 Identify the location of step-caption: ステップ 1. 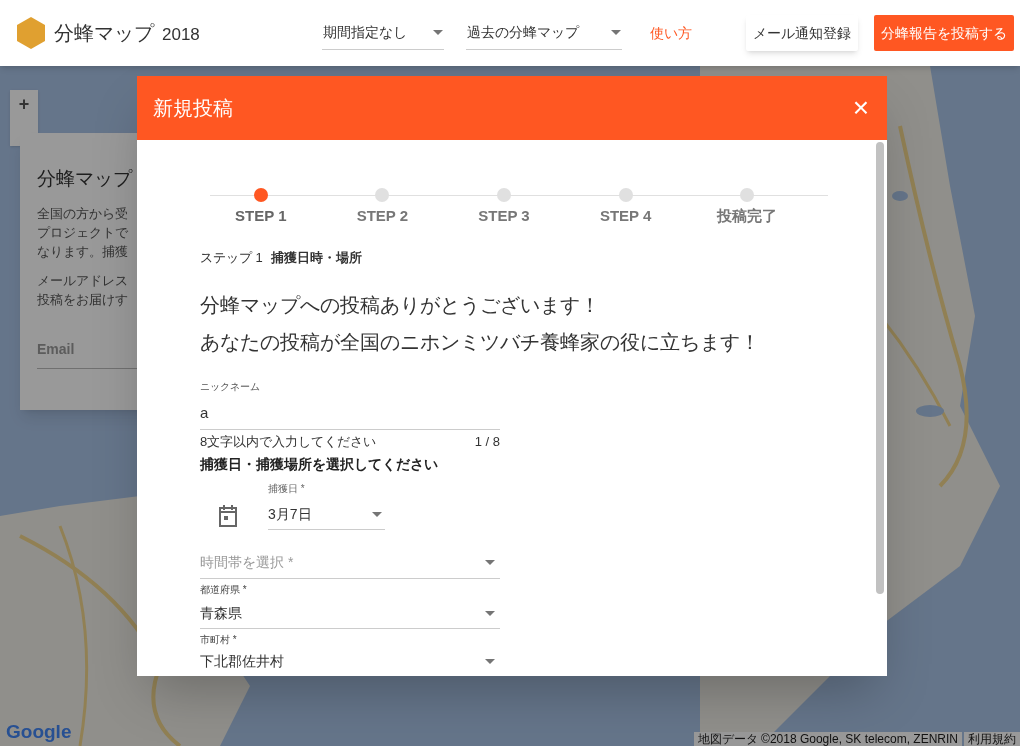
(231, 257).